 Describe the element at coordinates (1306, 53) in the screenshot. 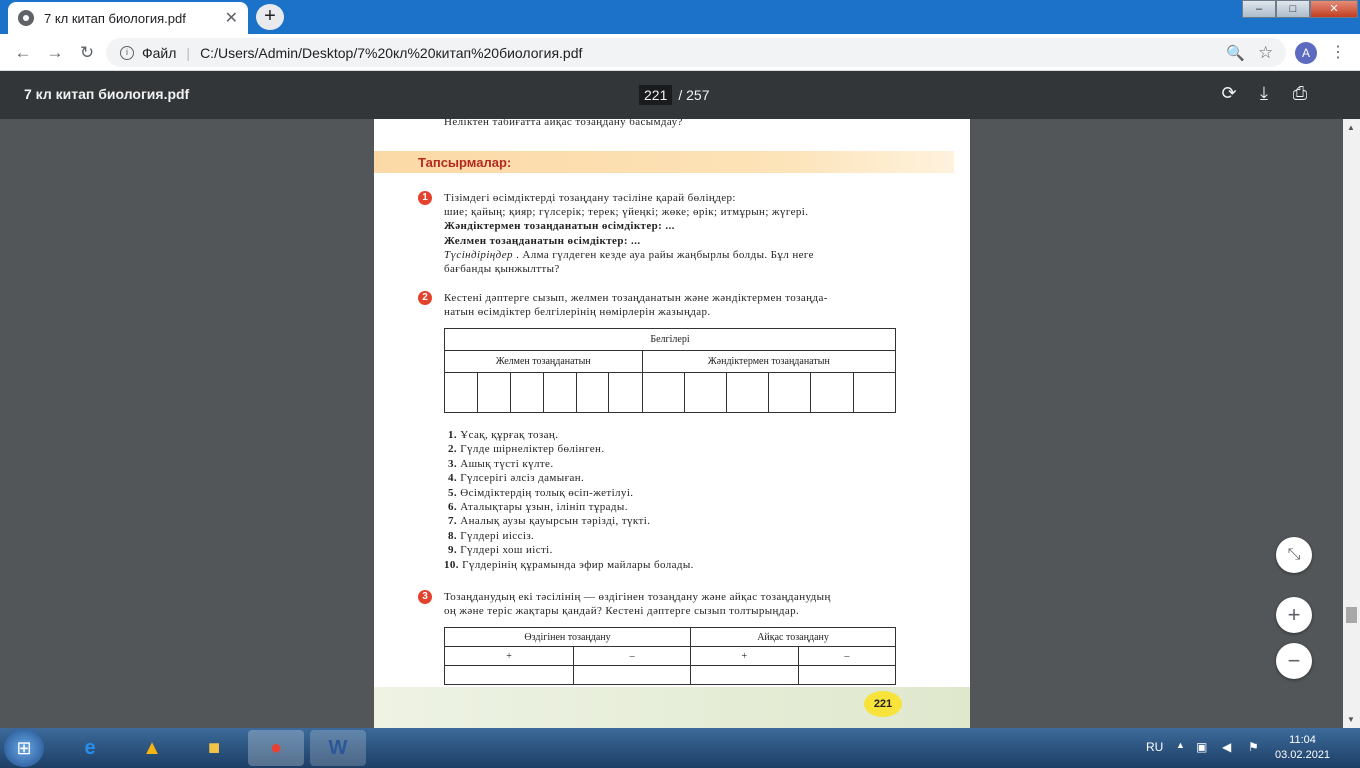

I see `avatar: A` at that location.